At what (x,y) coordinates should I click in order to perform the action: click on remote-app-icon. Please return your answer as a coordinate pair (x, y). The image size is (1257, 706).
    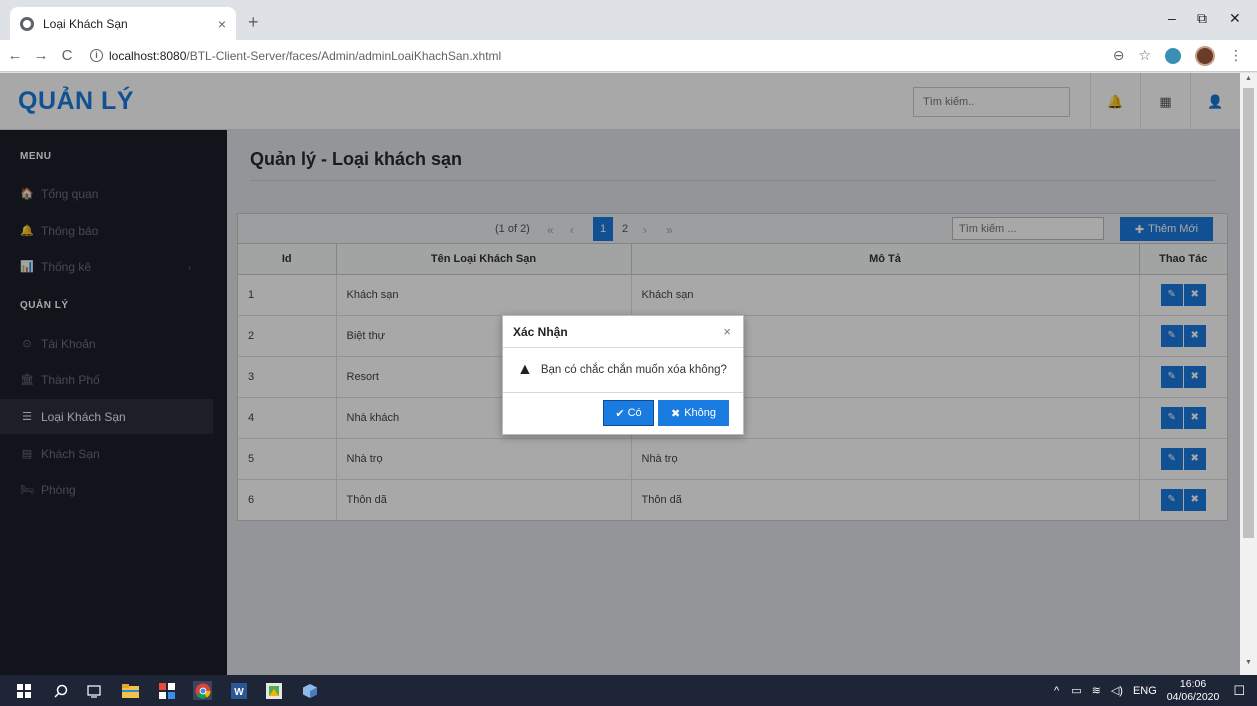
    Looking at the image, I should click on (166, 690).